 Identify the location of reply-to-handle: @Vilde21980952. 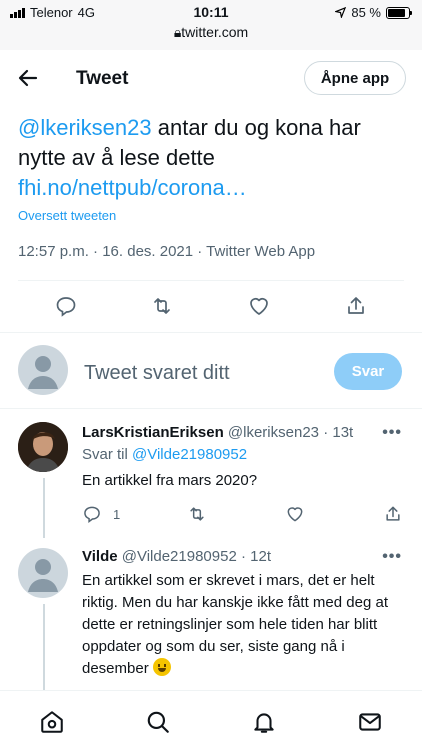
(189, 454).